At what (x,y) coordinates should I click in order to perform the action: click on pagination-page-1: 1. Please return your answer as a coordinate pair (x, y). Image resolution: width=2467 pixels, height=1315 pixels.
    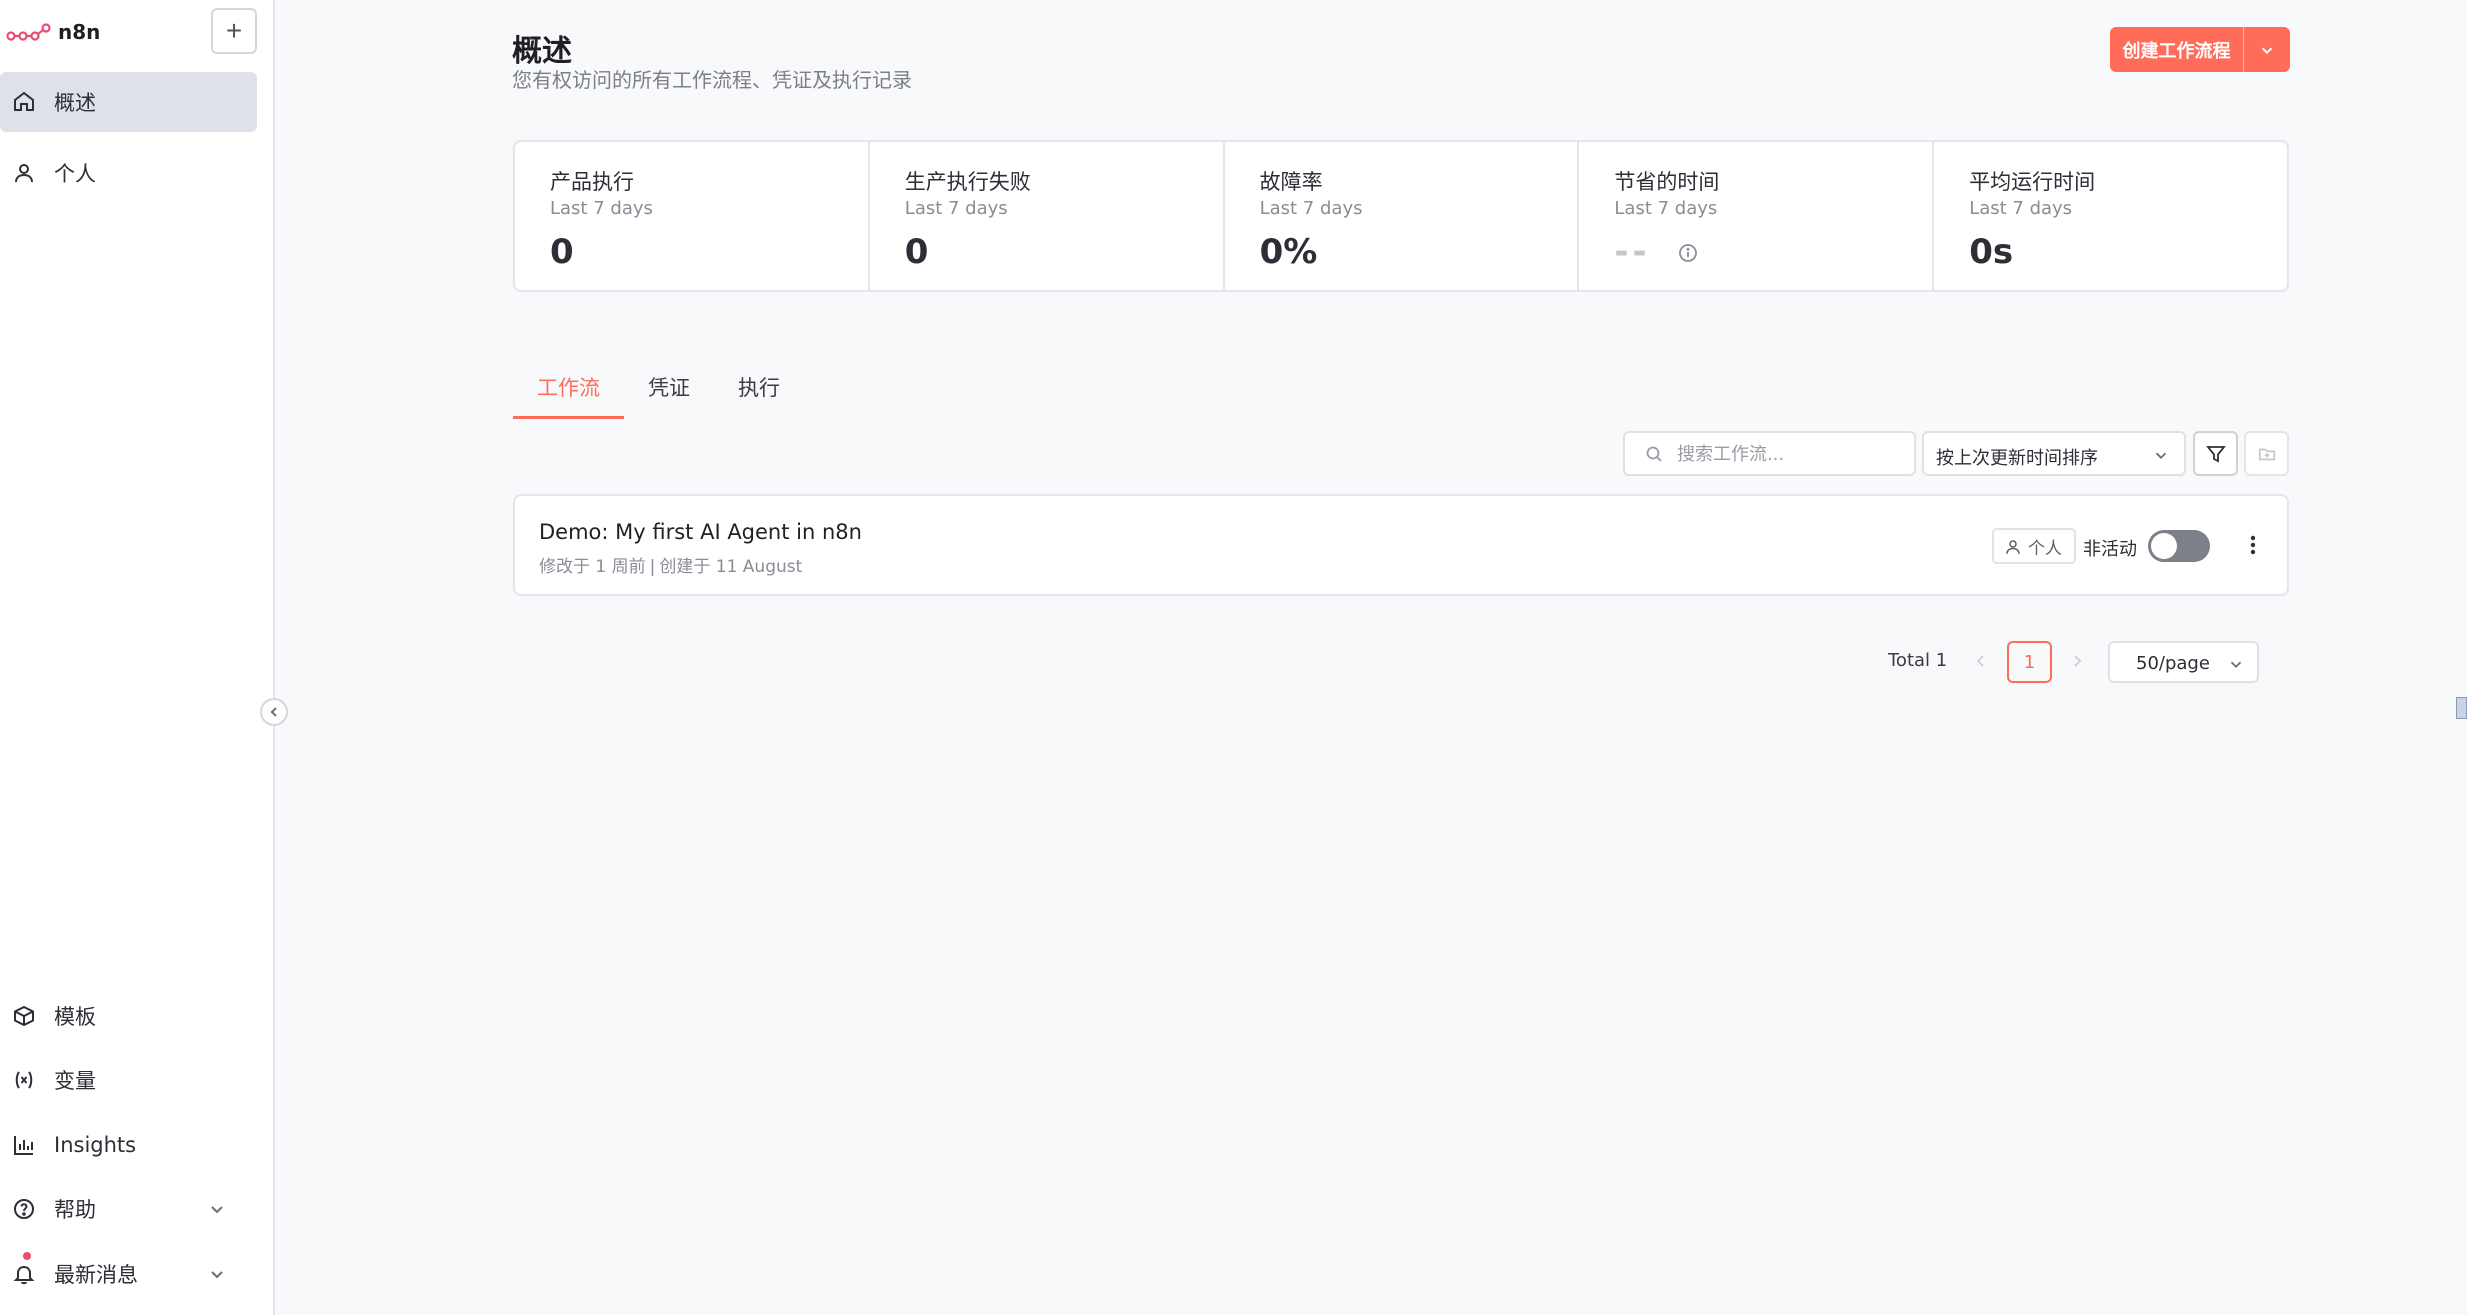
    Looking at the image, I should click on (2029, 662).